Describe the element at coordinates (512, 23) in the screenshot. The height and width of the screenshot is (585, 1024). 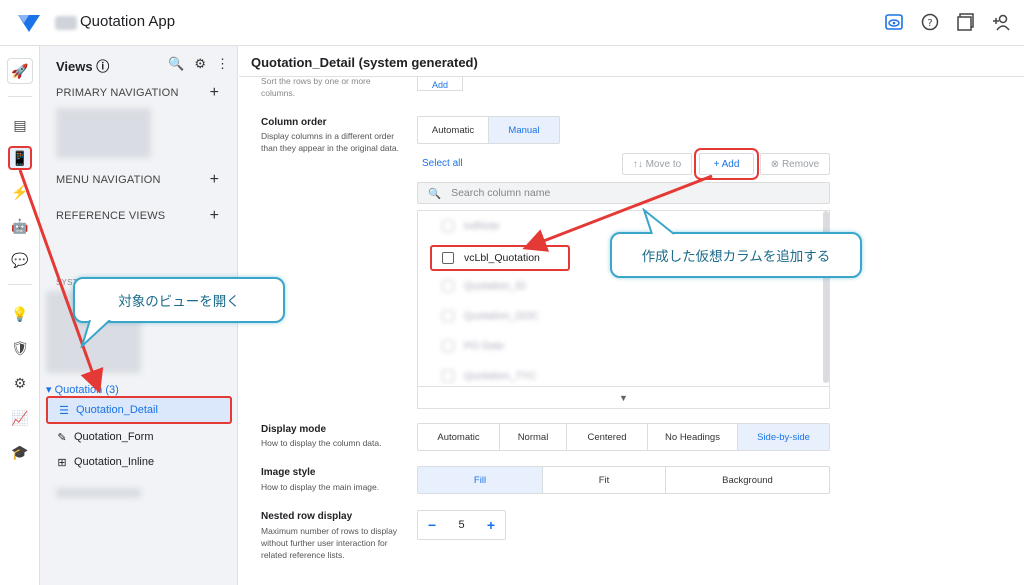
I see `top-bar: Quotation App ?` at that location.